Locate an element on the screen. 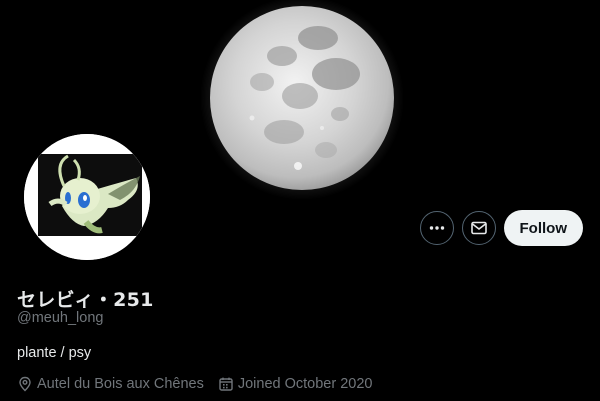 Image resolution: width=600 pixels, height=401 pixels. profile-bio: plante / psy is located at coordinates (54, 353).